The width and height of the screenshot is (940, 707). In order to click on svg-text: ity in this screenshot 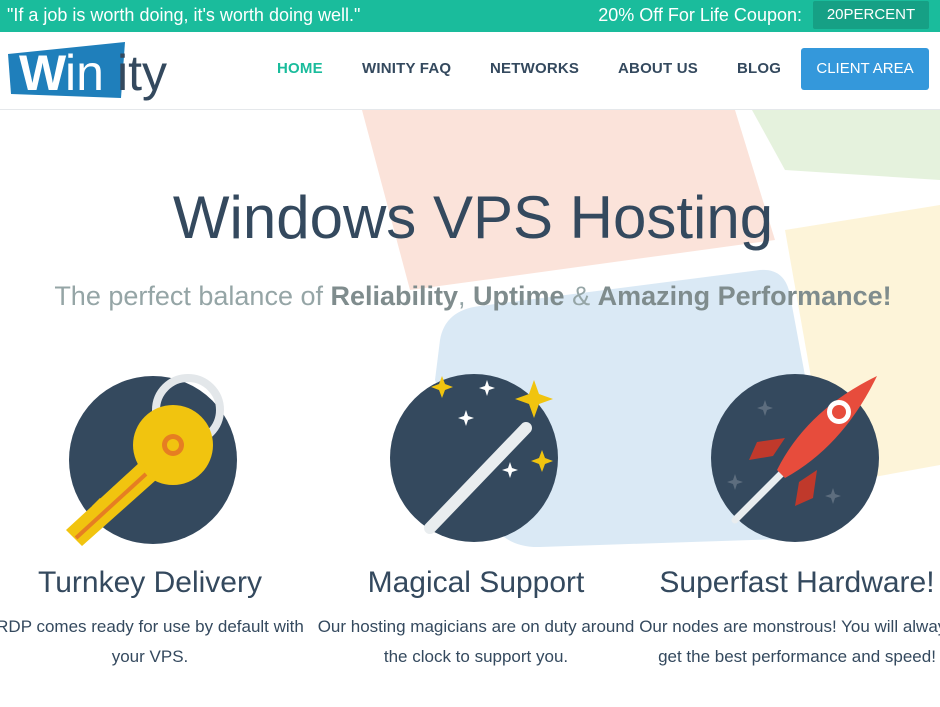, I will do `click(142, 73)`.